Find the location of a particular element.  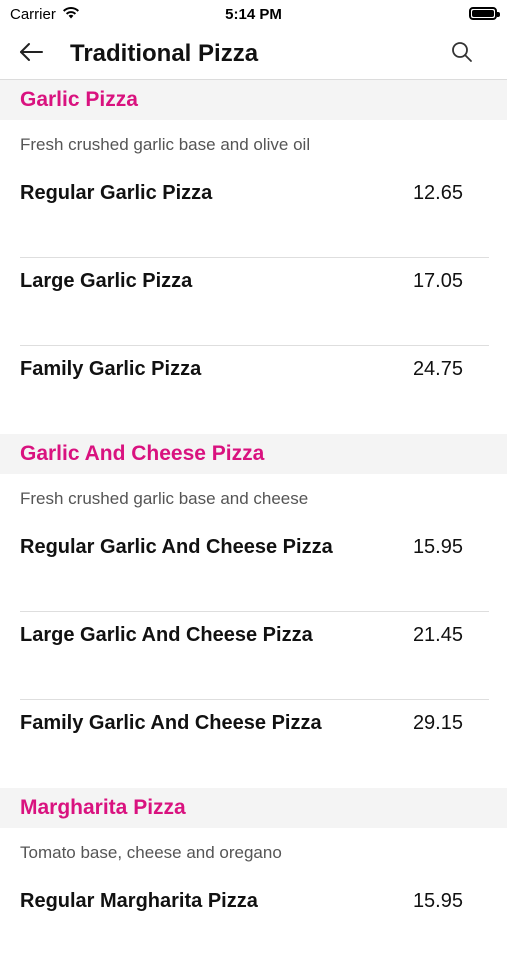

menu-item-name: Regular Garlic And Cheese Pizza is located at coordinates (176, 547).